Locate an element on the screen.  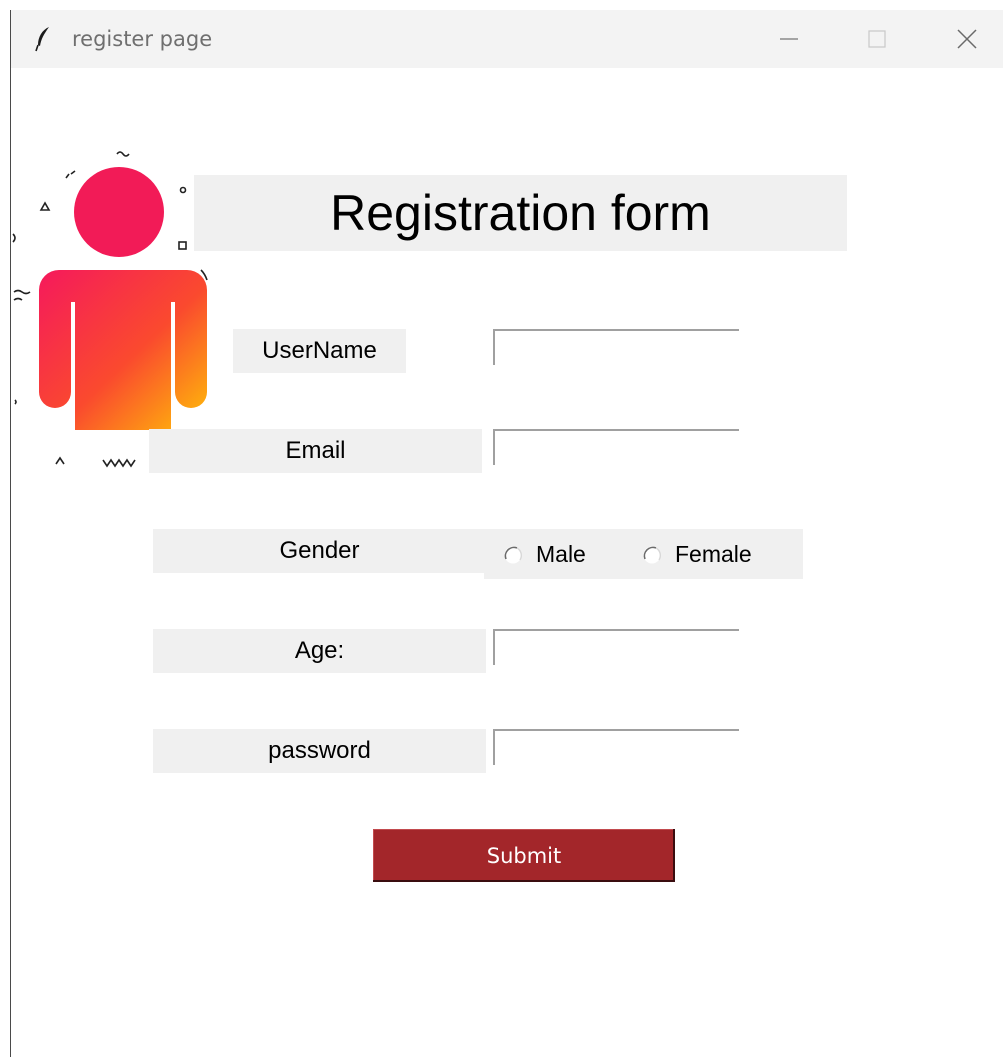
minimize-button is located at coordinates (789, 39).